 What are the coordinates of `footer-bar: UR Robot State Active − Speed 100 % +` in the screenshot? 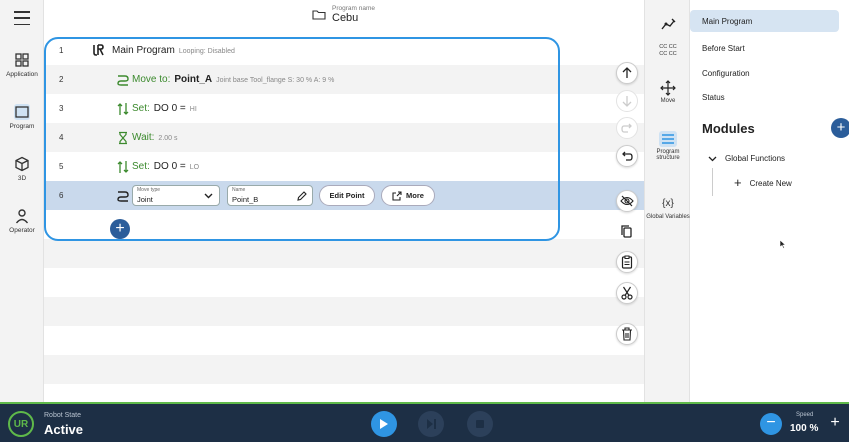 It's located at (424, 422).